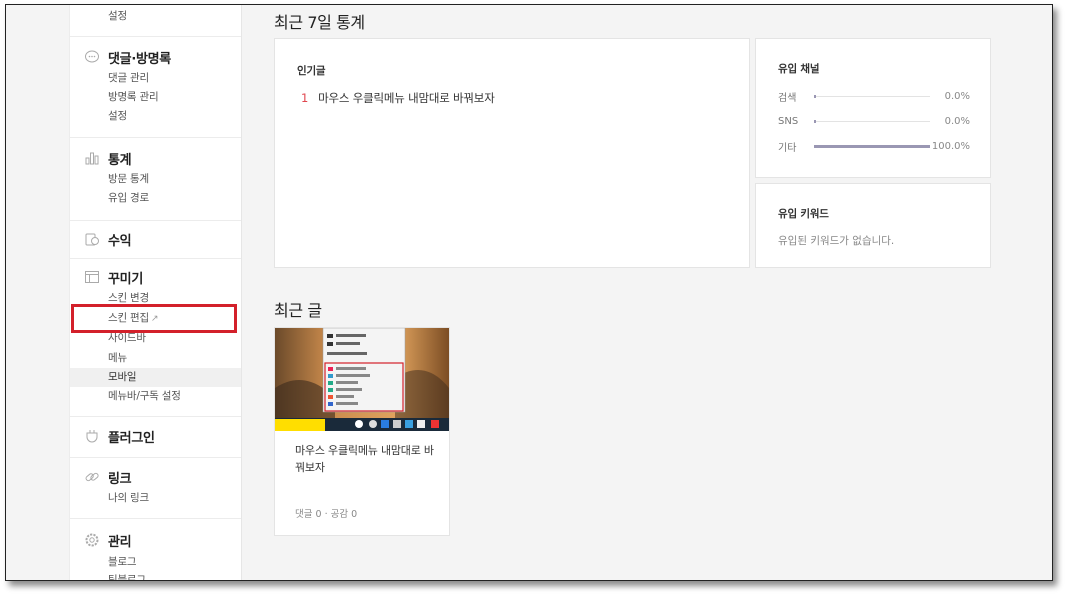  I want to click on keywords-empty-text: 유입된 키워드가 없습니다., so click(836, 241).